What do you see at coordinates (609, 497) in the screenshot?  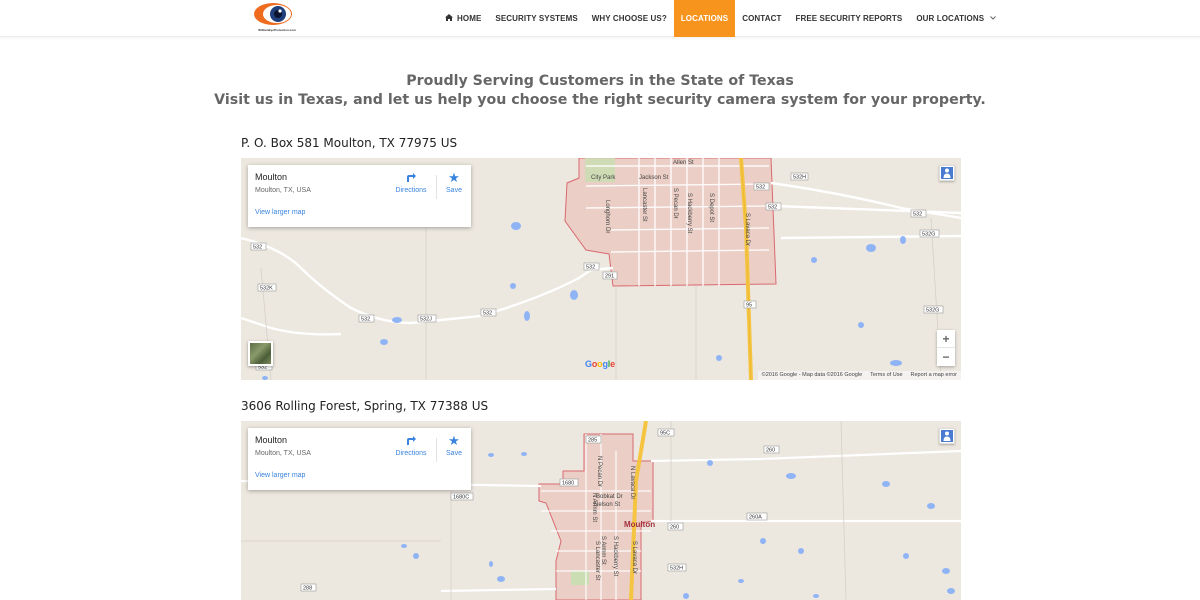 I see `svg-text: Bobkat Dr` at bounding box center [609, 497].